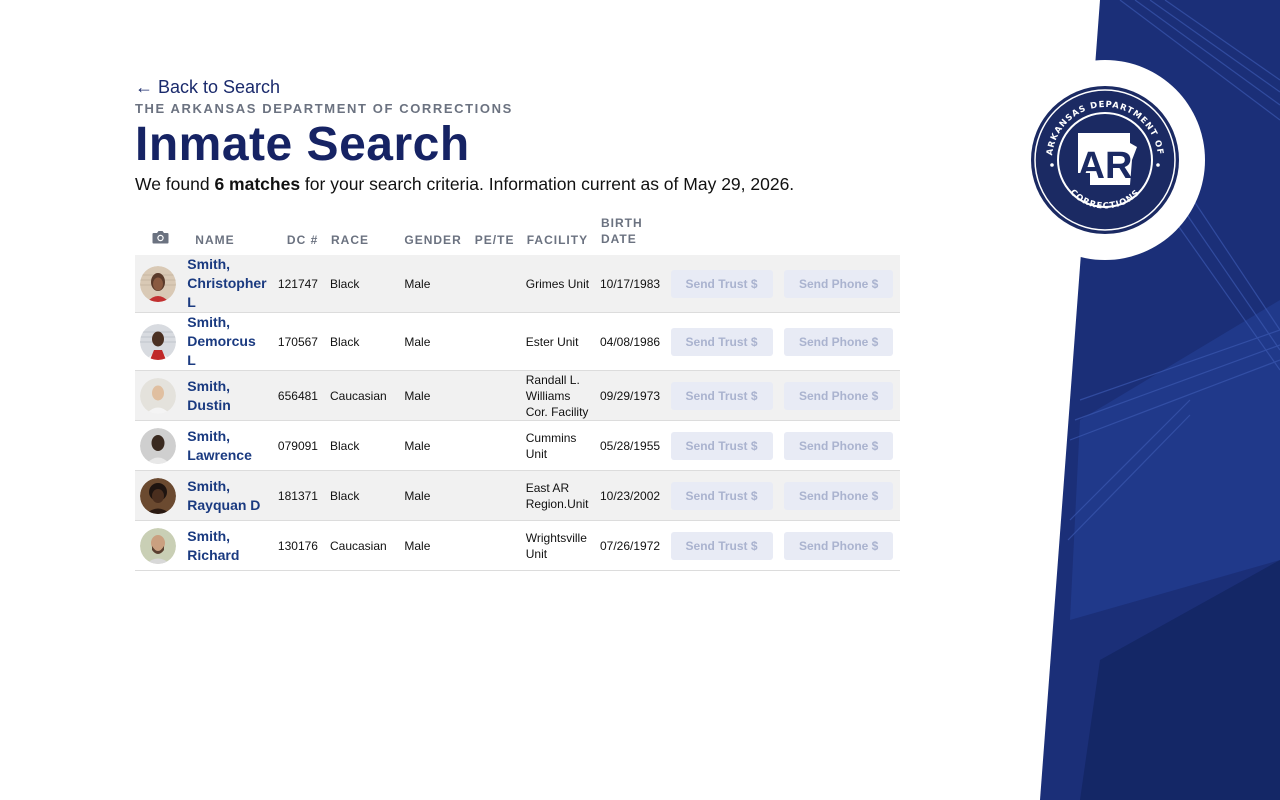  Describe the element at coordinates (299, 235) in the screenshot. I see `dc-column-header: DC #` at that location.